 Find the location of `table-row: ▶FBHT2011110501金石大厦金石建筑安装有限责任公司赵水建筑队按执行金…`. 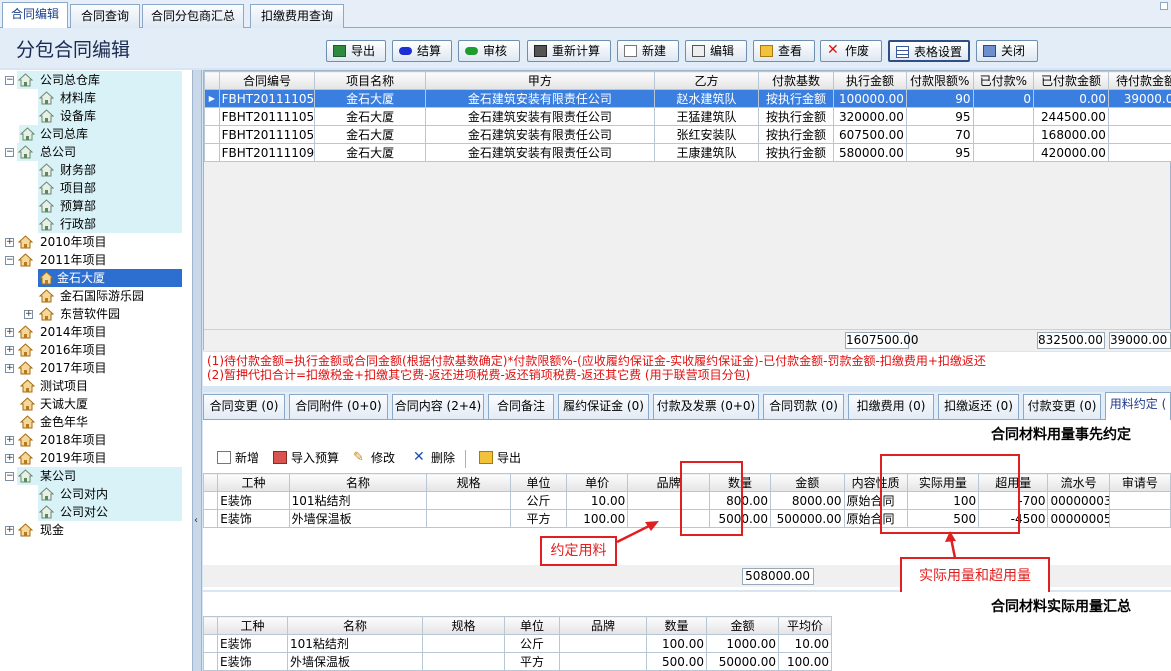

table-row: ▶FBHT2011110501金石大厦金石建筑安装有限责任公司赵水建筑队按执行金… is located at coordinates (687, 98).